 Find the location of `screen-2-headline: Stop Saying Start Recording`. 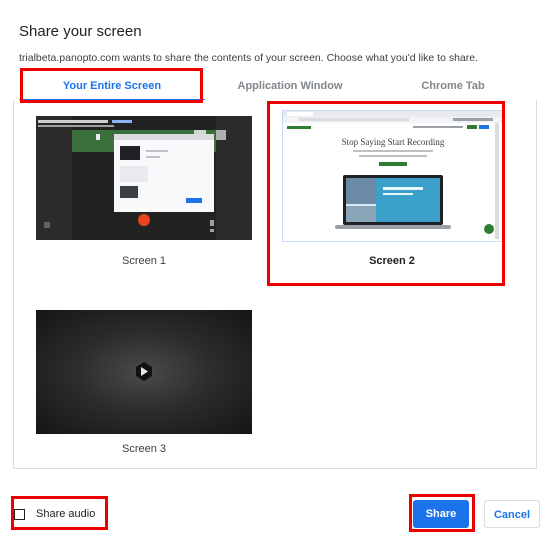

screen-2-headline: Stop Saying Start Recording is located at coordinates (393, 142).